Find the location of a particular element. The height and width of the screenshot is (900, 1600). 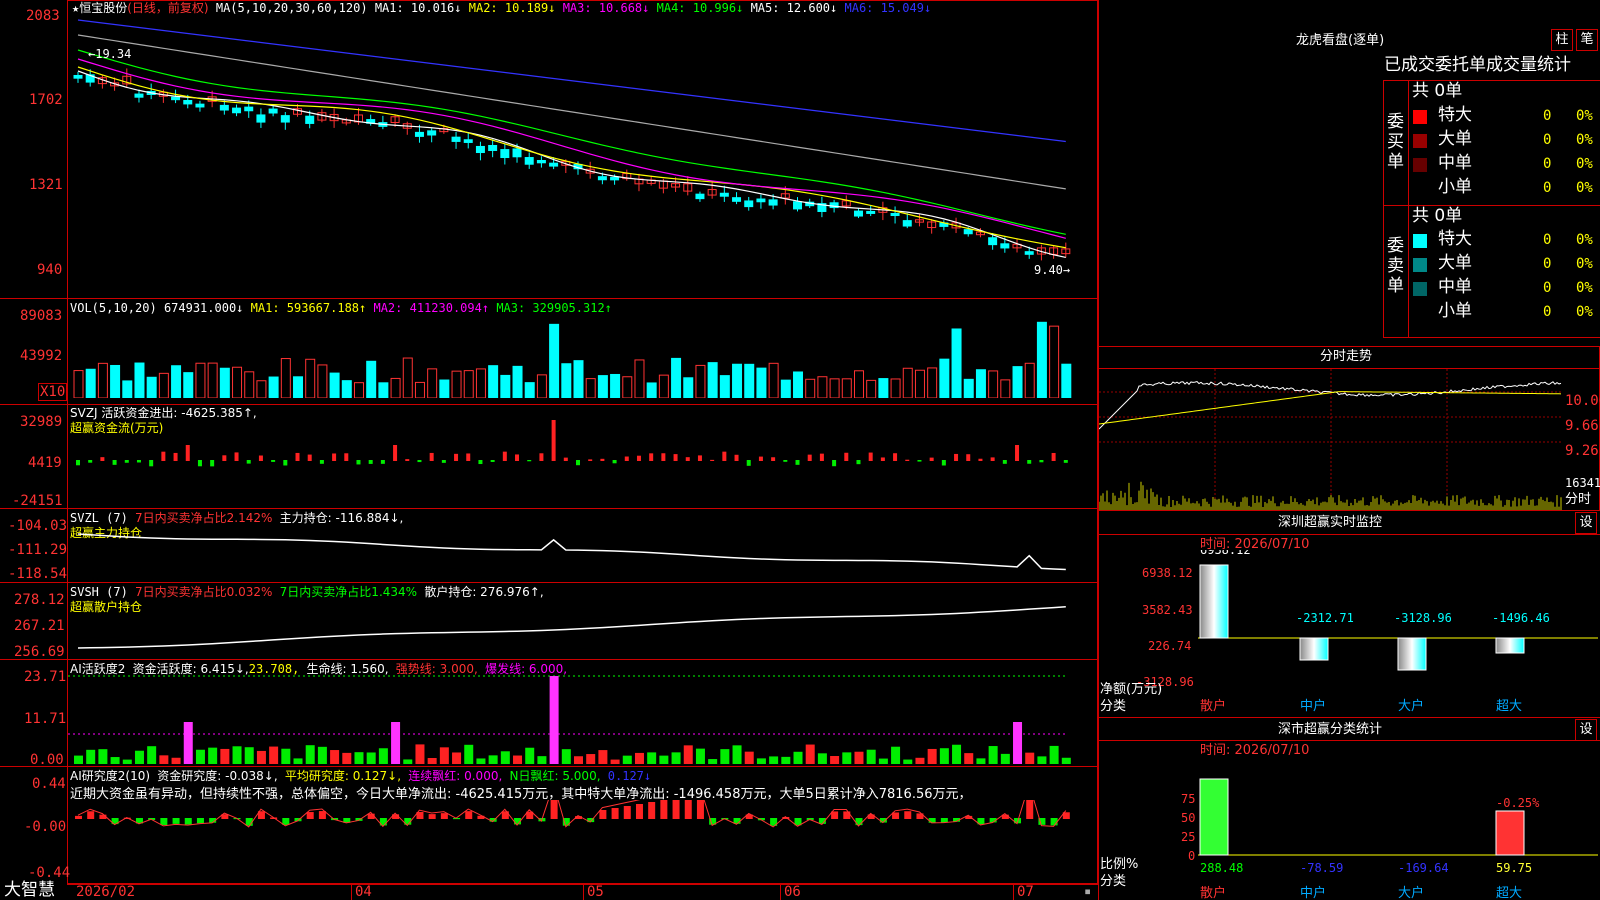

bar-button: 柱 is located at coordinates (1562, 40).